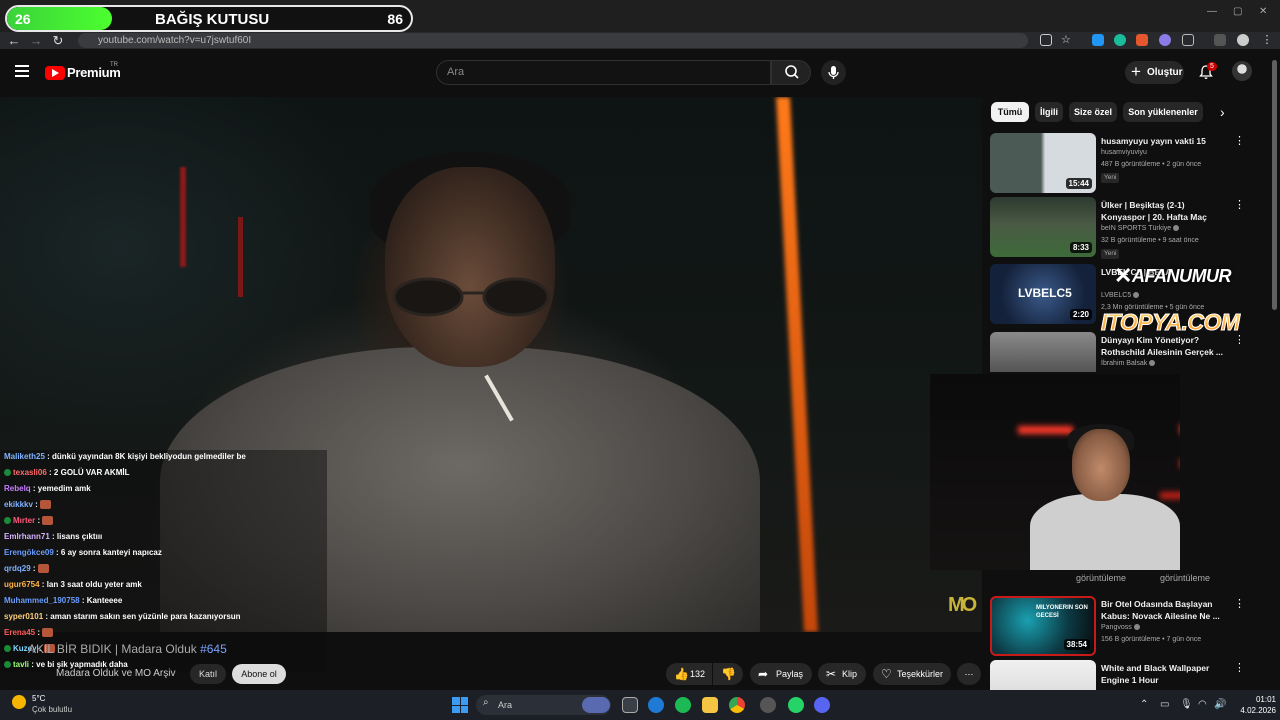 The width and height of the screenshot is (1280, 720). What do you see at coordinates (460, 705) in the screenshot?
I see `windows-start-icon` at bounding box center [460, 705].